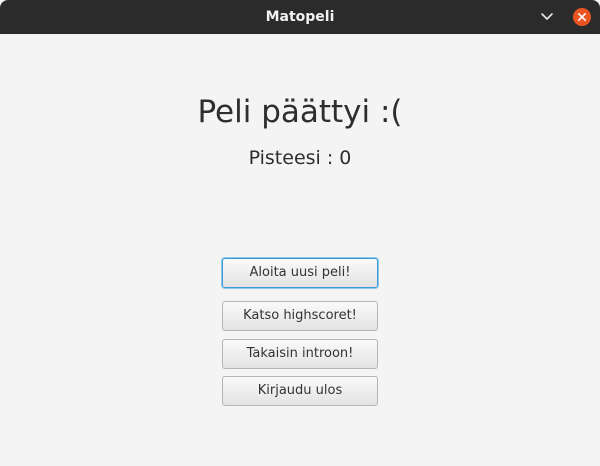 The height and width of the screenshot is (466, 600). I want to click on highscores-button: Katso highscoret!, so click(300, 316).